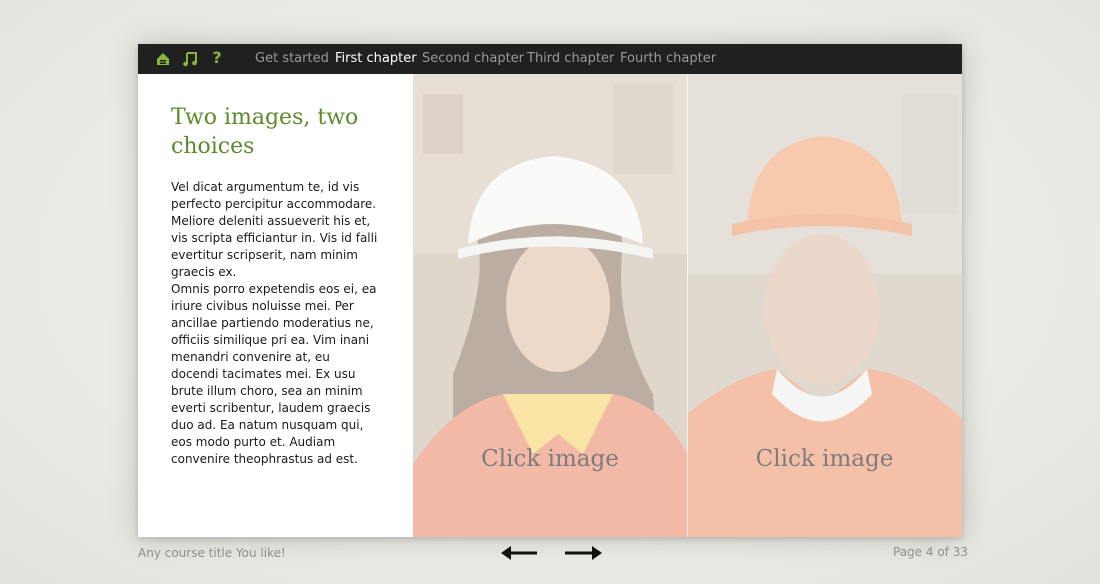 The height and width of the screenshot is (584, 1100). What do you see at coordinates (473, 59) in the screenshot?
I see `nav-item-second-chapter: Second chapter` at bounding box center [473, 59].